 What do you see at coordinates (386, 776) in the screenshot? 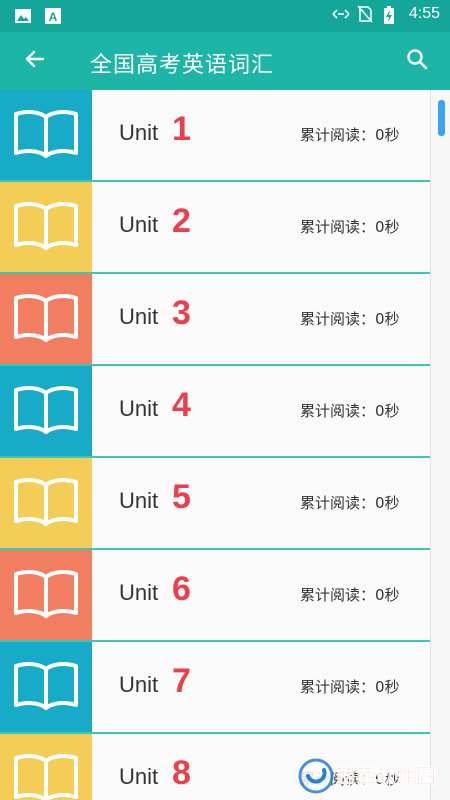
I see `watermark-text: 西西软件园` at bounding box center [386, 776].